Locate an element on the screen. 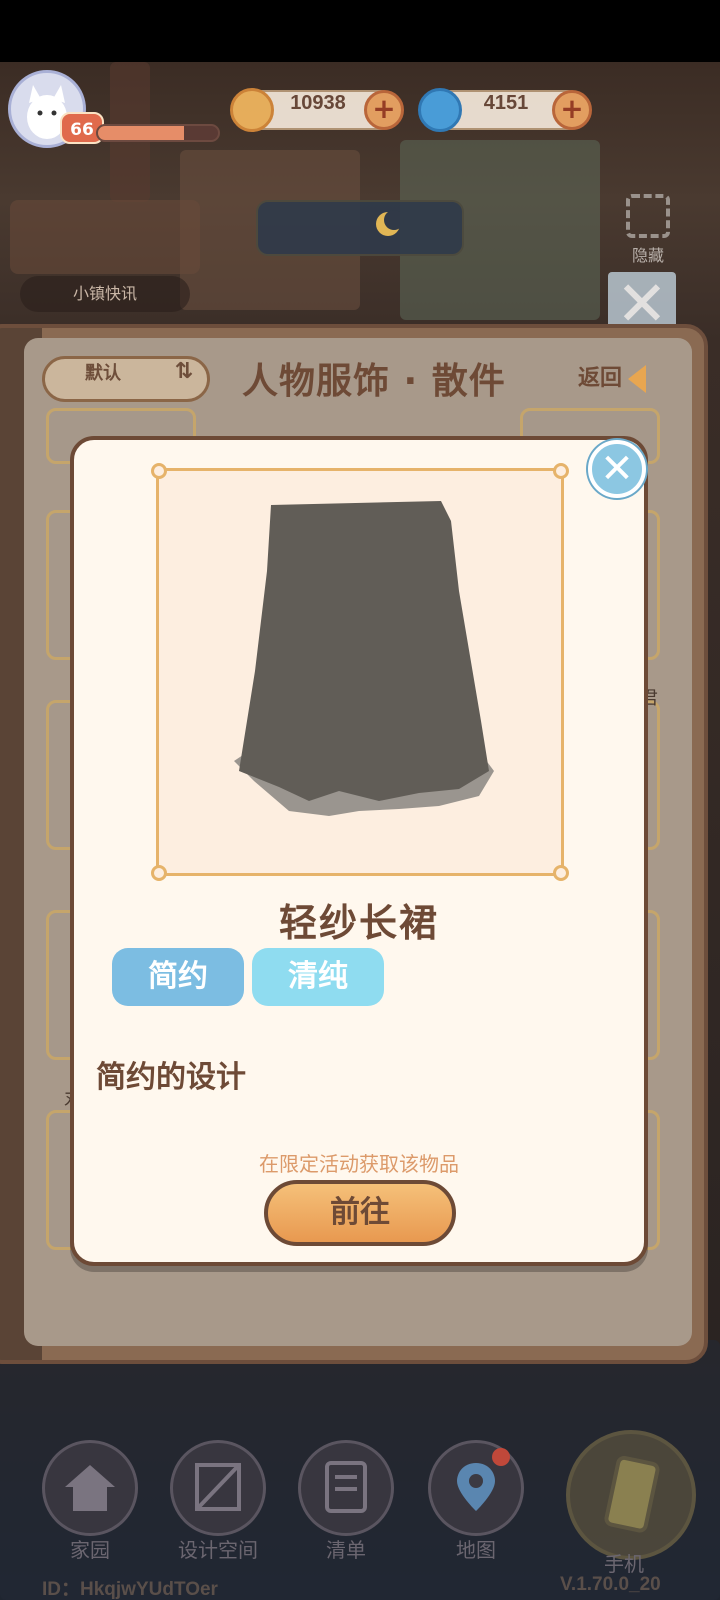 Image resolution: width=720 pixels, height=1600 pixels. gem-value: 4151 is located at coordinates (506, 103).